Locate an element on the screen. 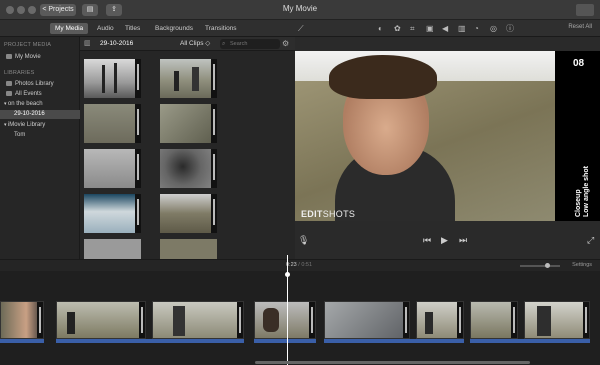 The height and width of the screenshot is (365, 600). events-icon is located at coordinates (9, 93).